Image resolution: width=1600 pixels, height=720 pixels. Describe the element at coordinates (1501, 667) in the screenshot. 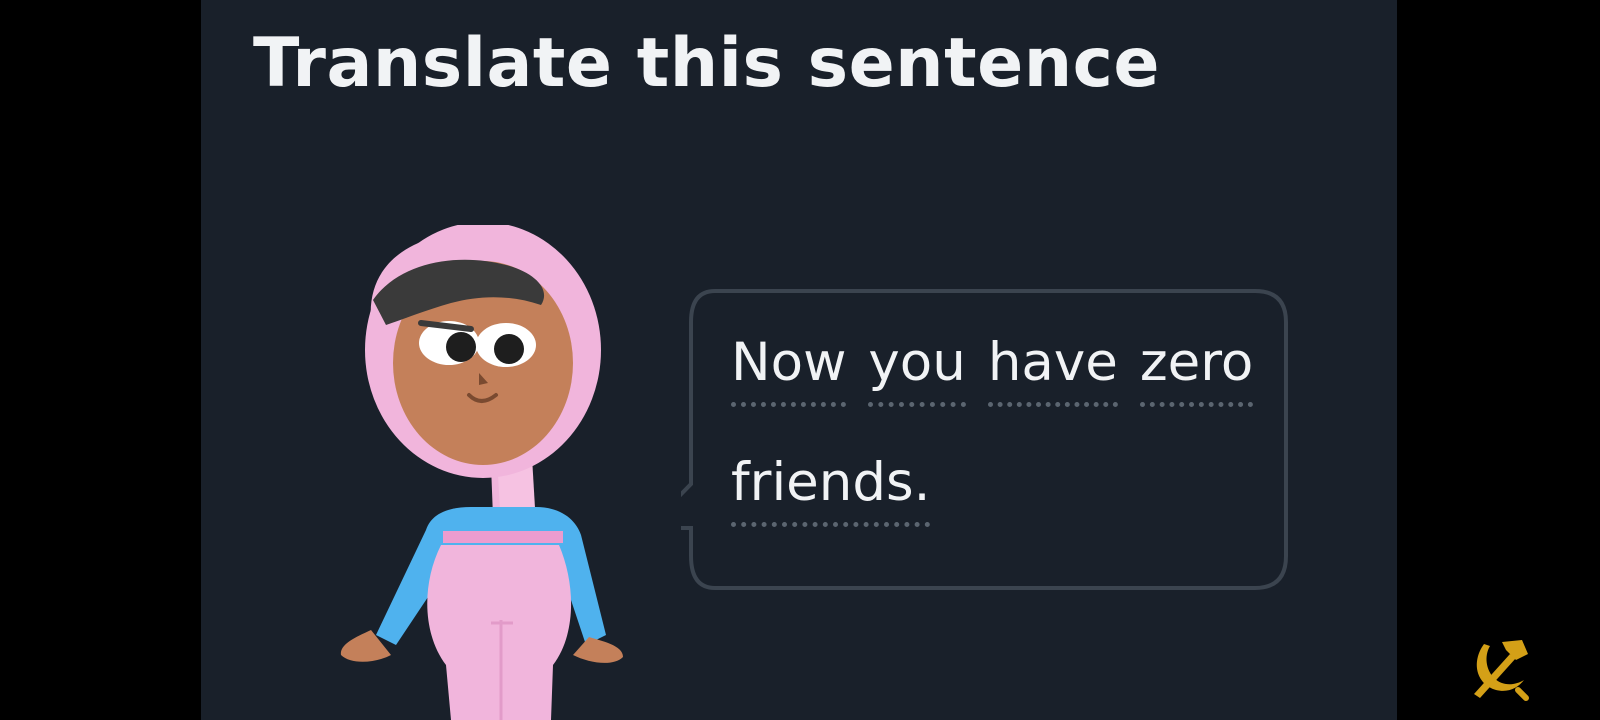

I see `hammer-sickle-icon` at that location.